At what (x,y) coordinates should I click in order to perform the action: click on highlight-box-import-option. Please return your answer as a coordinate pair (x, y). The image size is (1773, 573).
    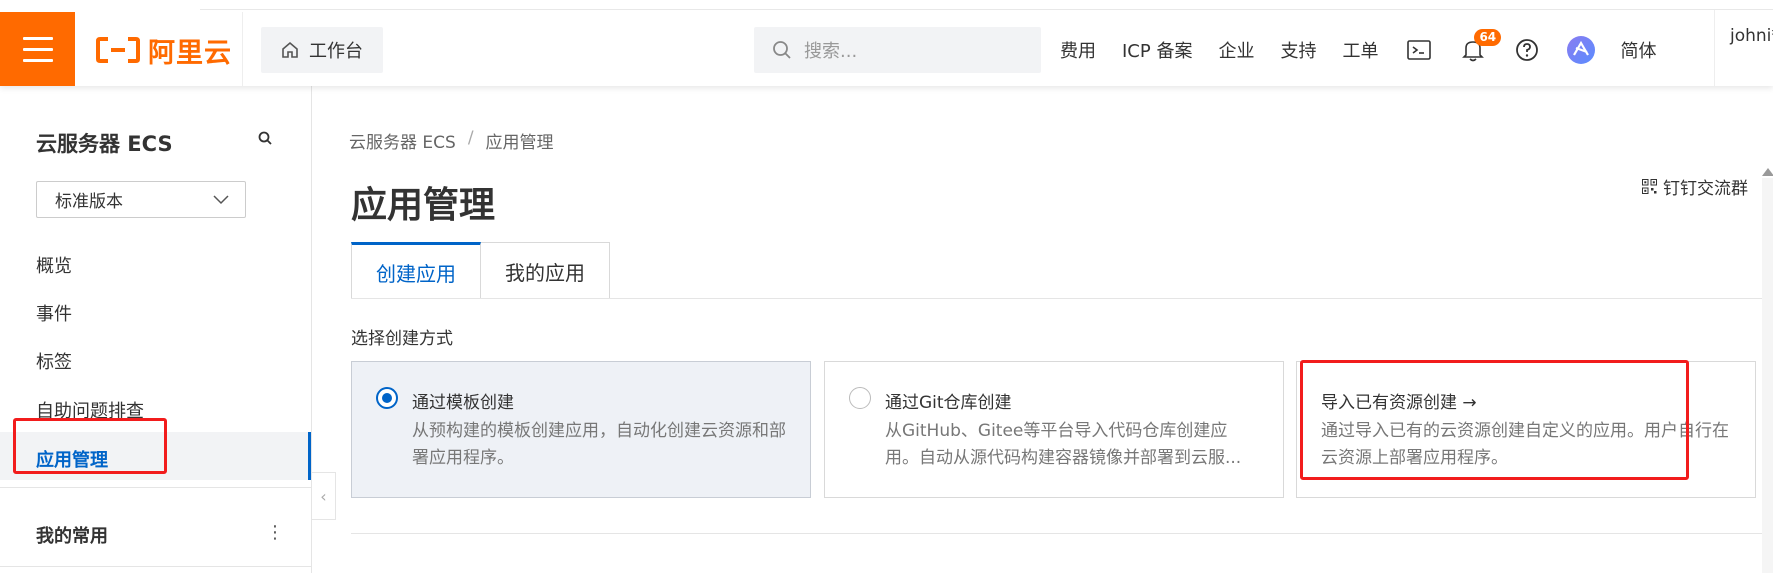
    Looking at the image, I should click on (1494, 420).